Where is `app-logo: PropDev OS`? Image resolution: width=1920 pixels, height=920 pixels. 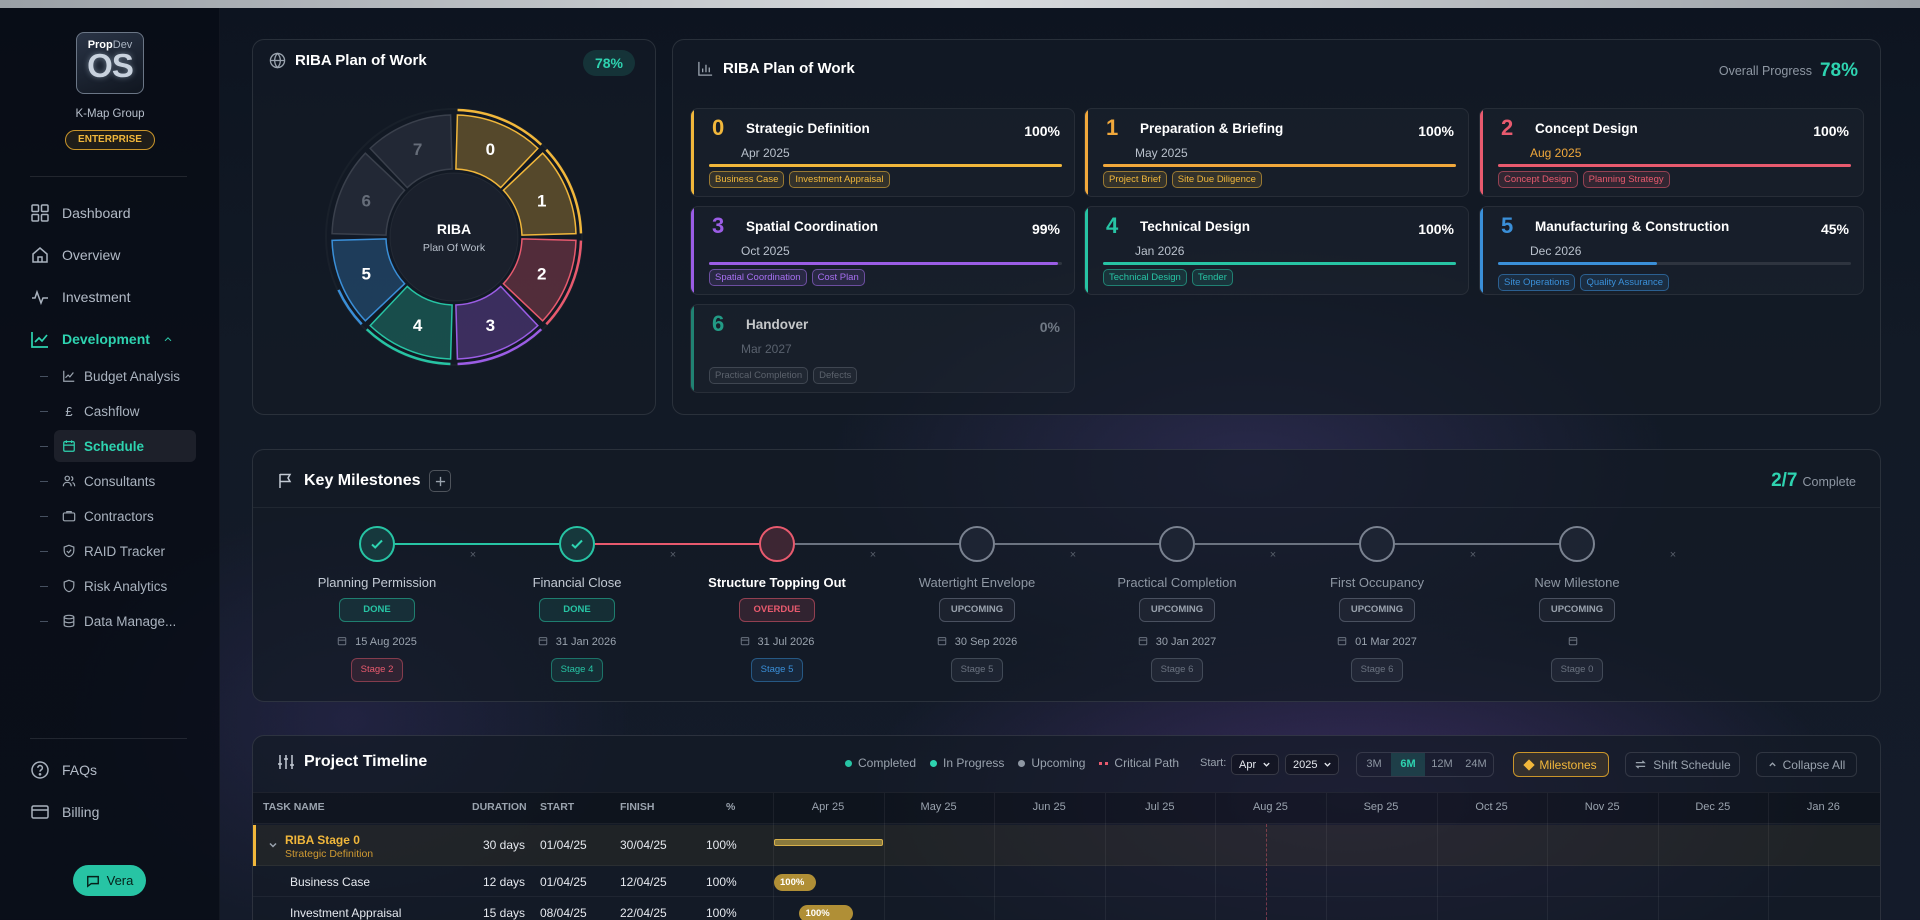 app-logo: PropDev OS is located at coordinates (110, 63).